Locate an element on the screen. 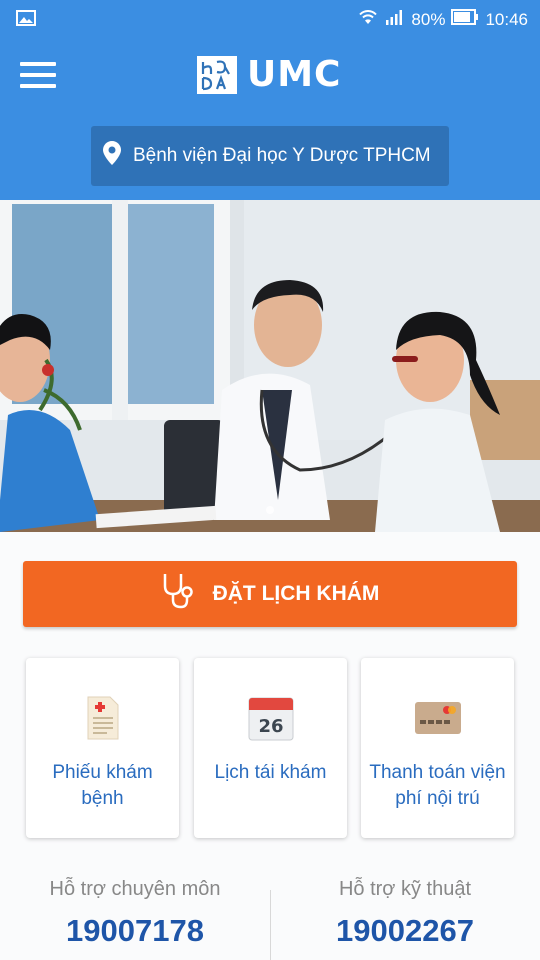  inpatient-payment-card: Thanh toán viện phí nội trú is located at coordinates (437, 748).